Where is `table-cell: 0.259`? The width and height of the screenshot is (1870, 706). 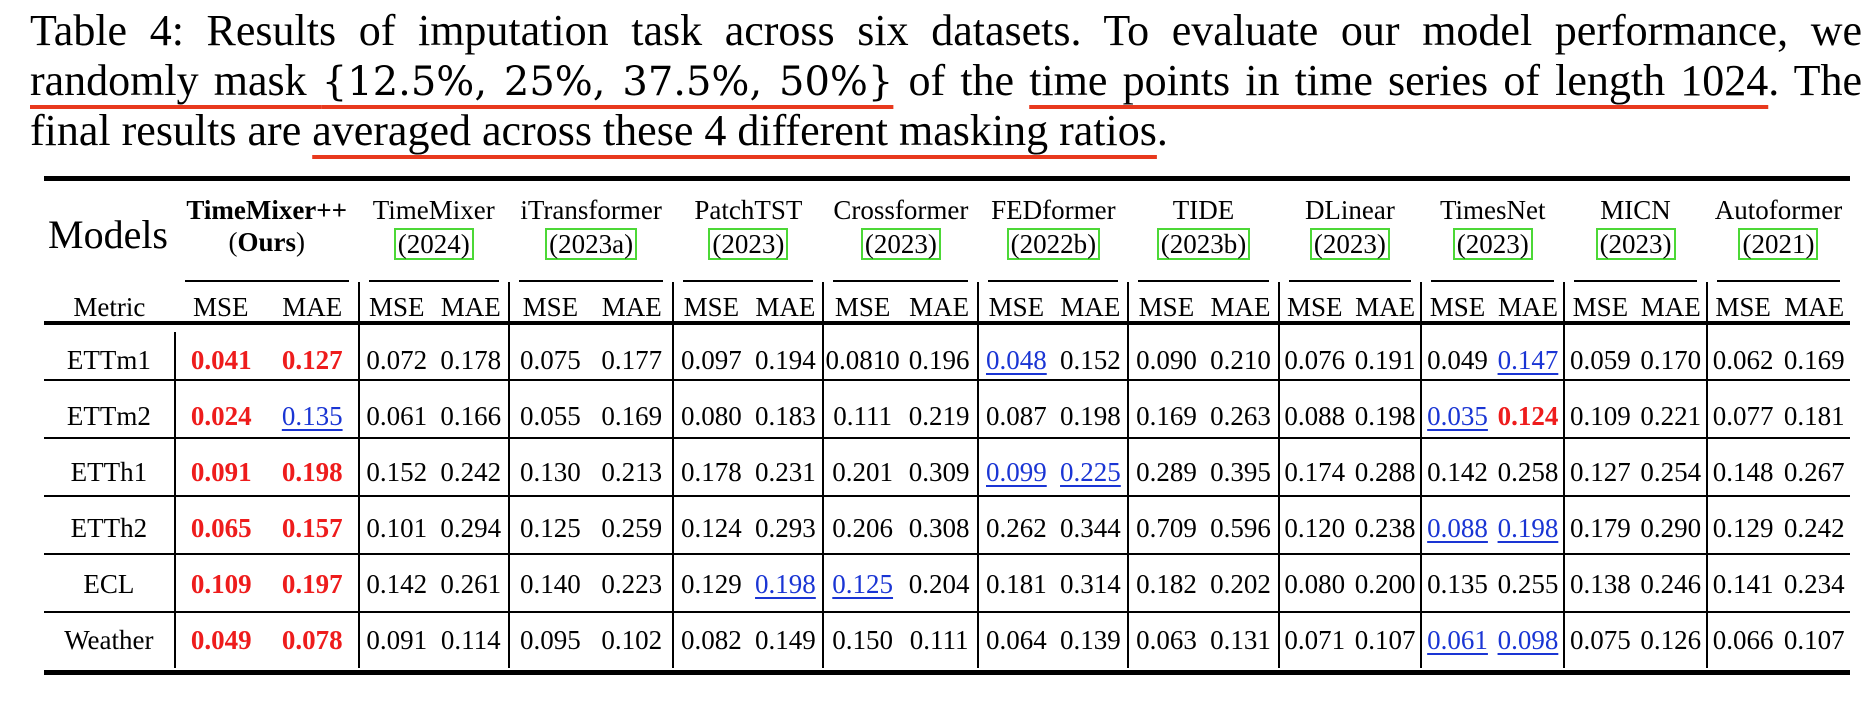 table-cell: 0.259 is located at coordinates (632, 528).